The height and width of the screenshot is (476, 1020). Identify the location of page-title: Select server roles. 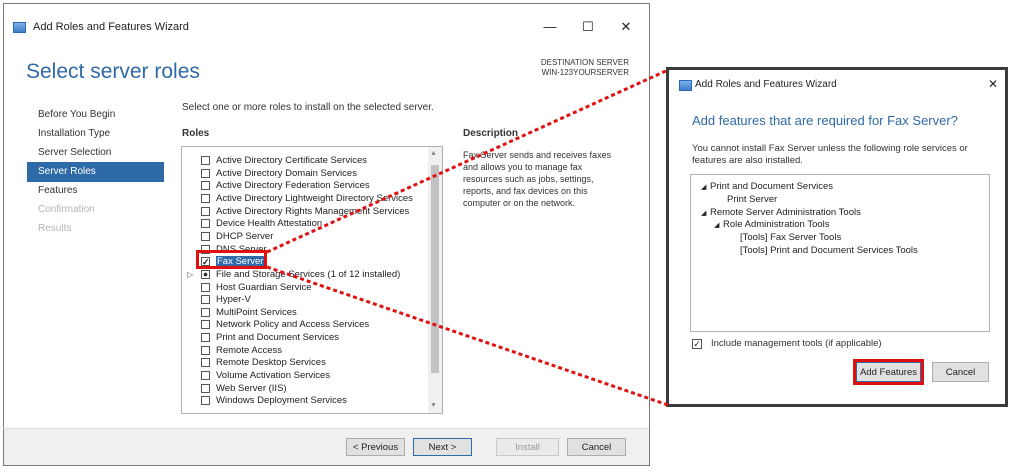
(113, 71).